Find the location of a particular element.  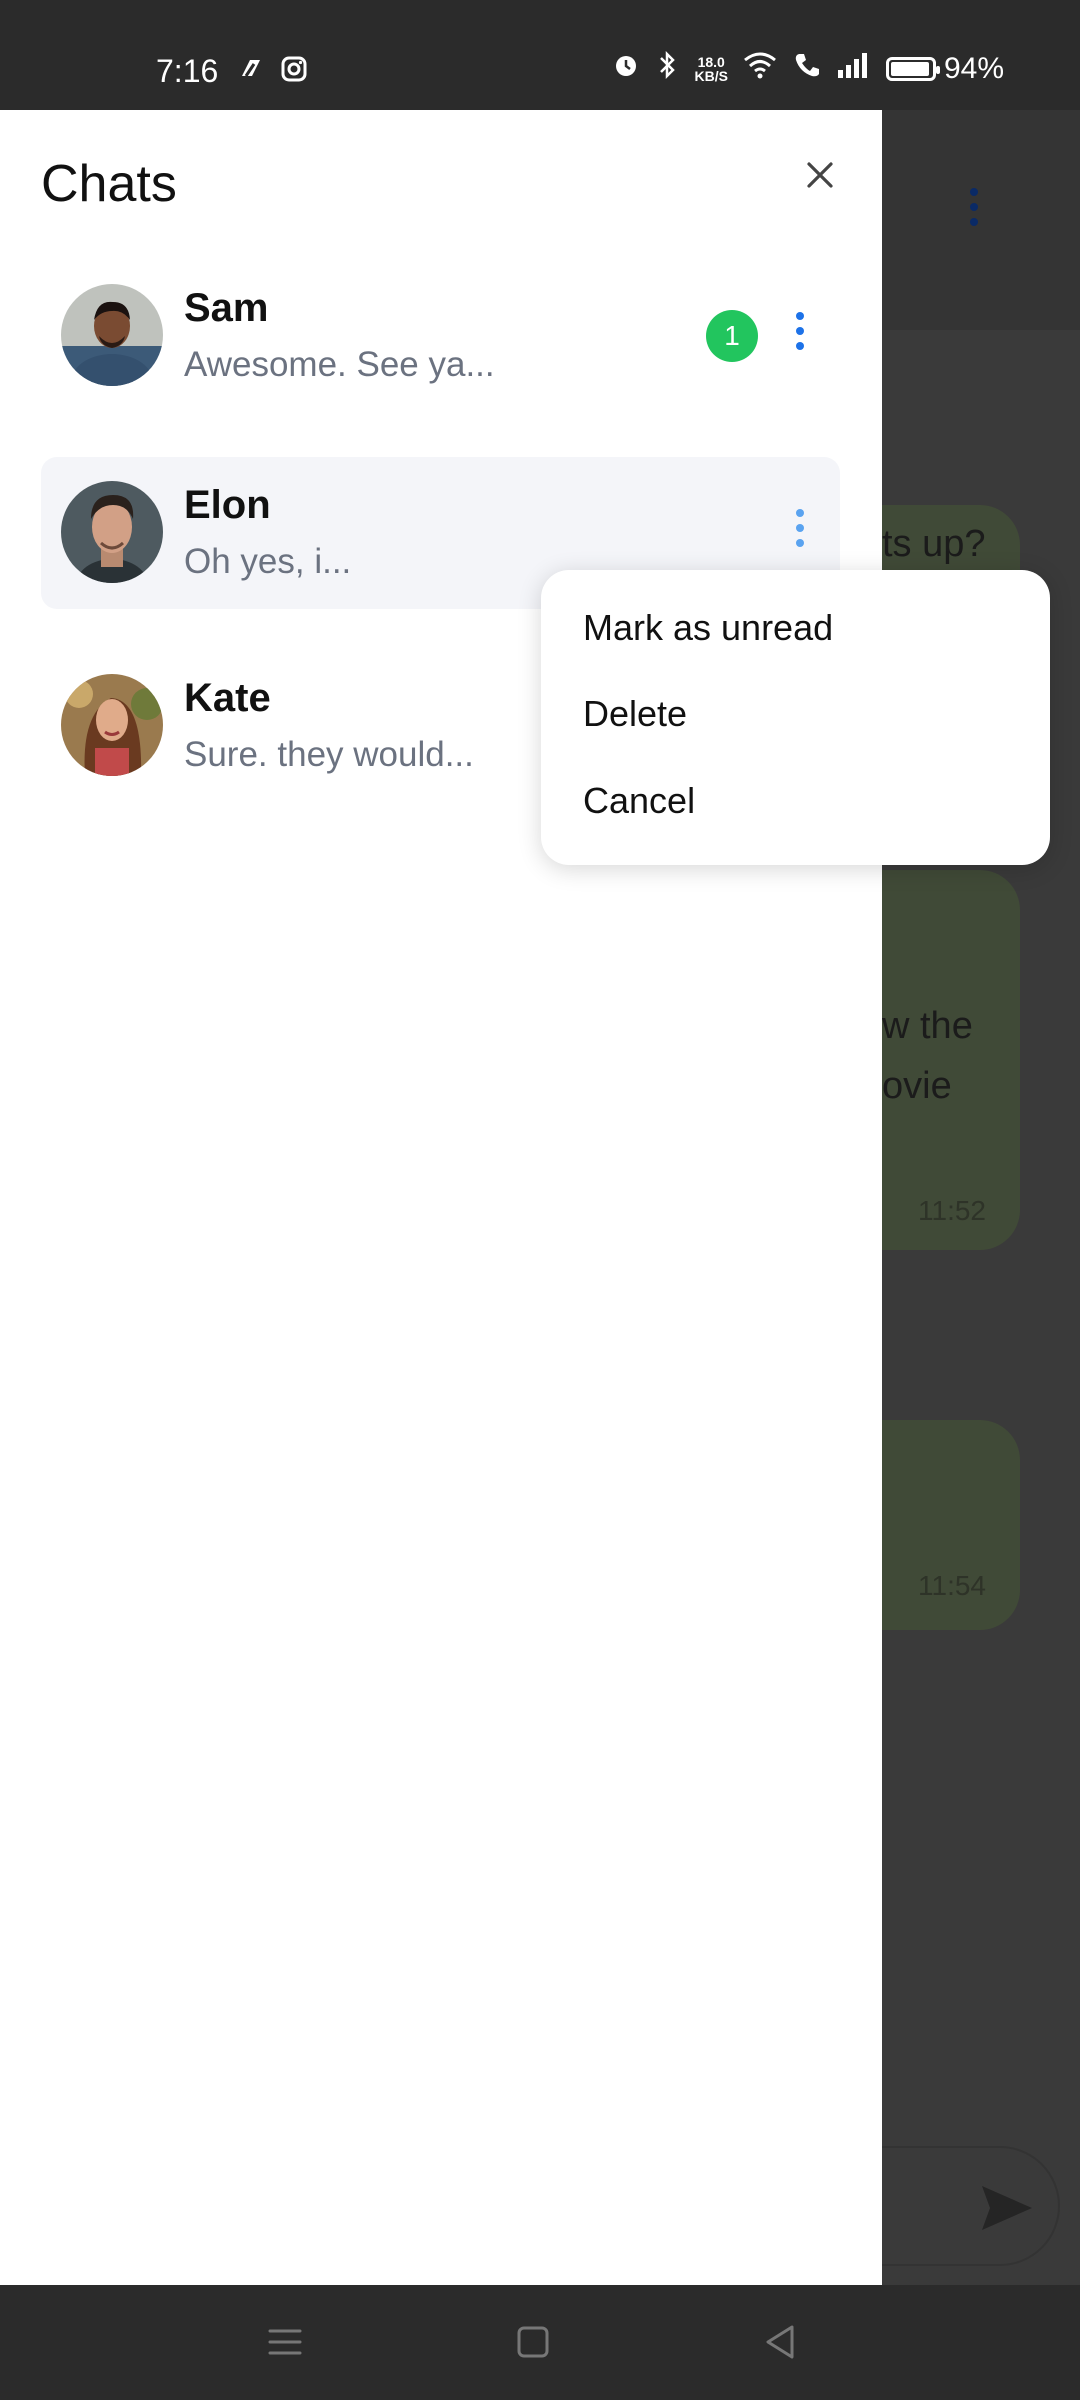

background-message-text: ovie is located at coordinates (917, 1086).